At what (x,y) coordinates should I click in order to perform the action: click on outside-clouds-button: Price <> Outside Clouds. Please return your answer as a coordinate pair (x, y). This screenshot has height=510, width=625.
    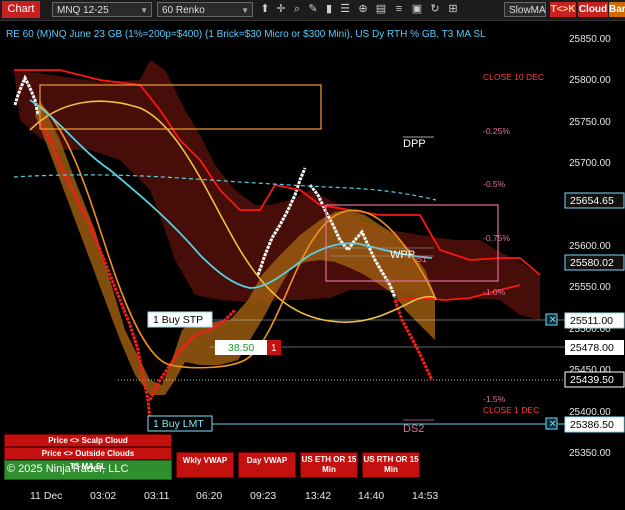
    Looking at the image, I should click on (88, 453).